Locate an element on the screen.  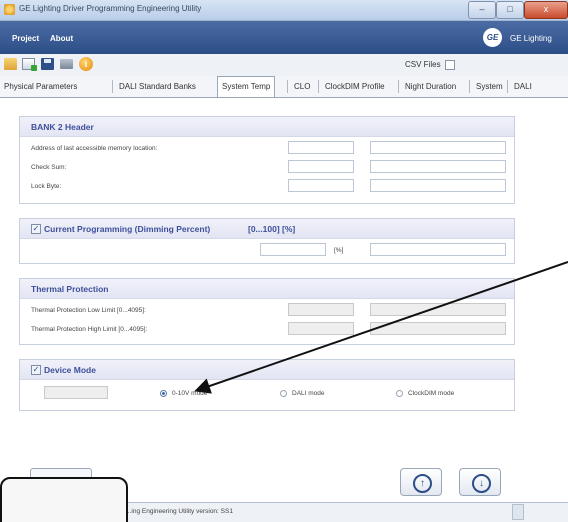
radio-dali-label: DALI mode is located at coordinates (308, 393).